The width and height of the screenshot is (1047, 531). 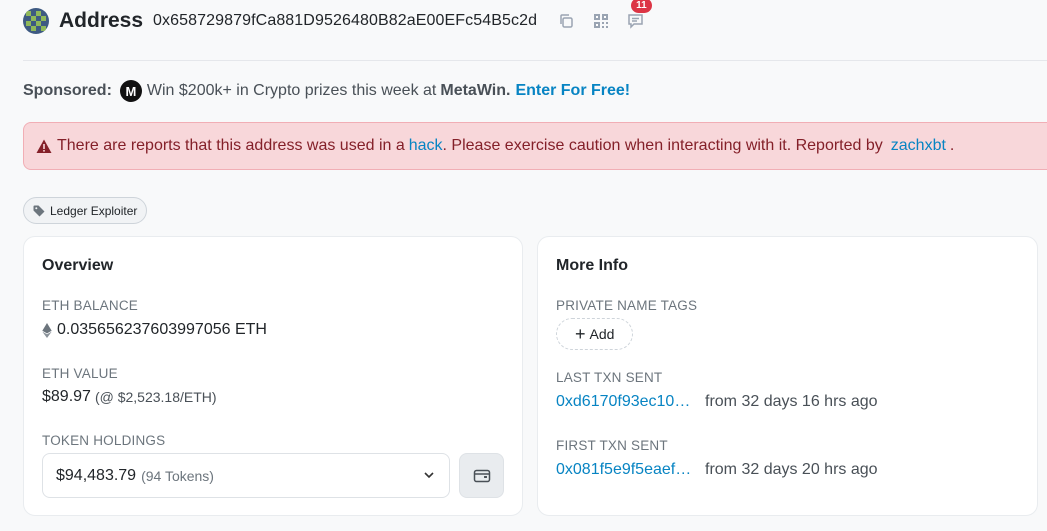 What do you see at coordinates (475, 90) in the screenshot?
I see `sponsored-brand: MetaWin.` at bounding box center [475, 90].